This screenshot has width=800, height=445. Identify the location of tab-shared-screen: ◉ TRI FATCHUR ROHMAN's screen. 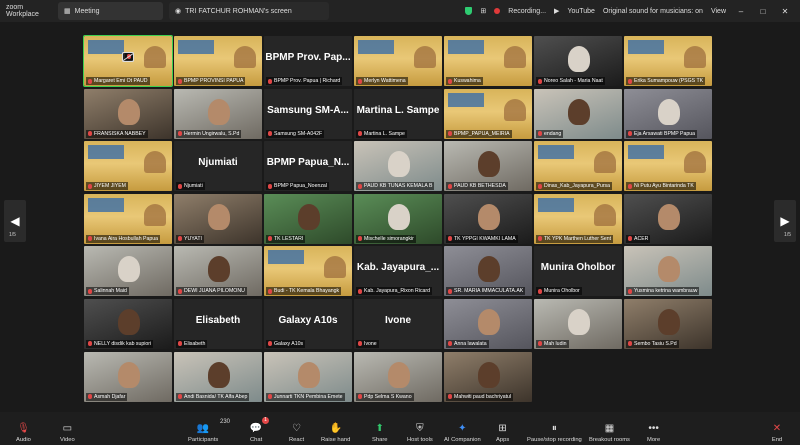
(249, 11).